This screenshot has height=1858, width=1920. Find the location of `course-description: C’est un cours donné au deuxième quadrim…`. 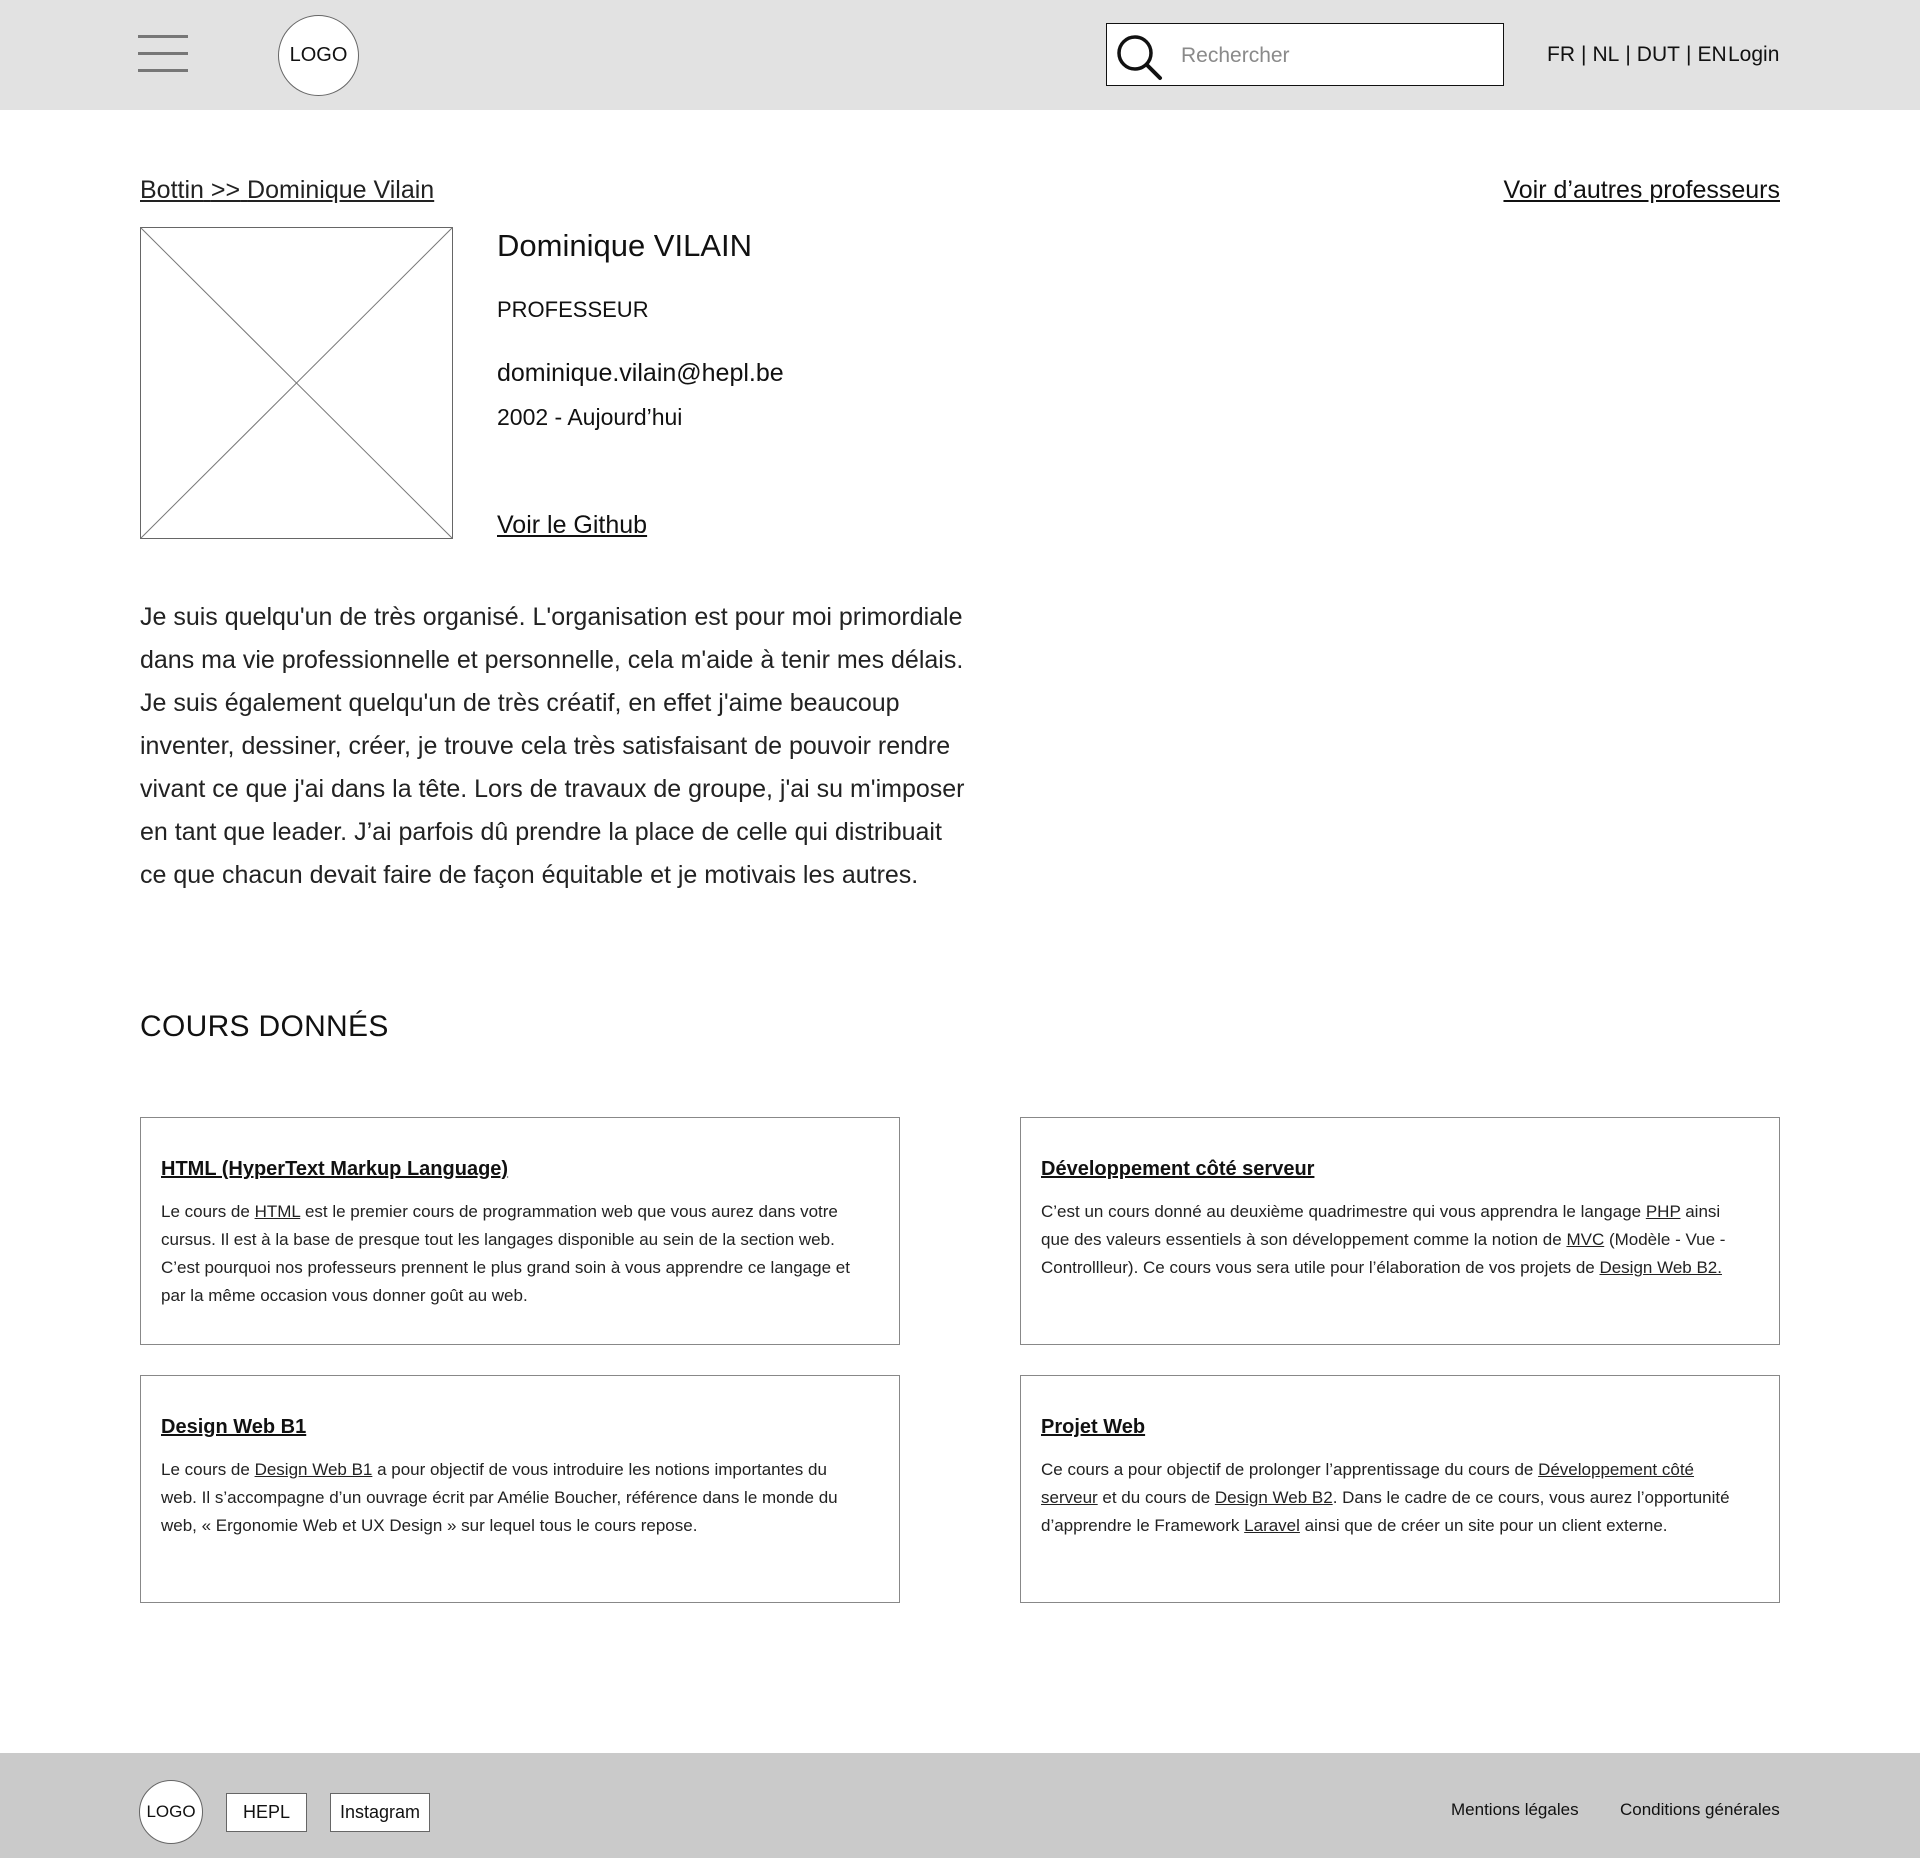

course-description: C’est un cours donné au deuxième quadrim… is located at coordinates (1383, 1239).